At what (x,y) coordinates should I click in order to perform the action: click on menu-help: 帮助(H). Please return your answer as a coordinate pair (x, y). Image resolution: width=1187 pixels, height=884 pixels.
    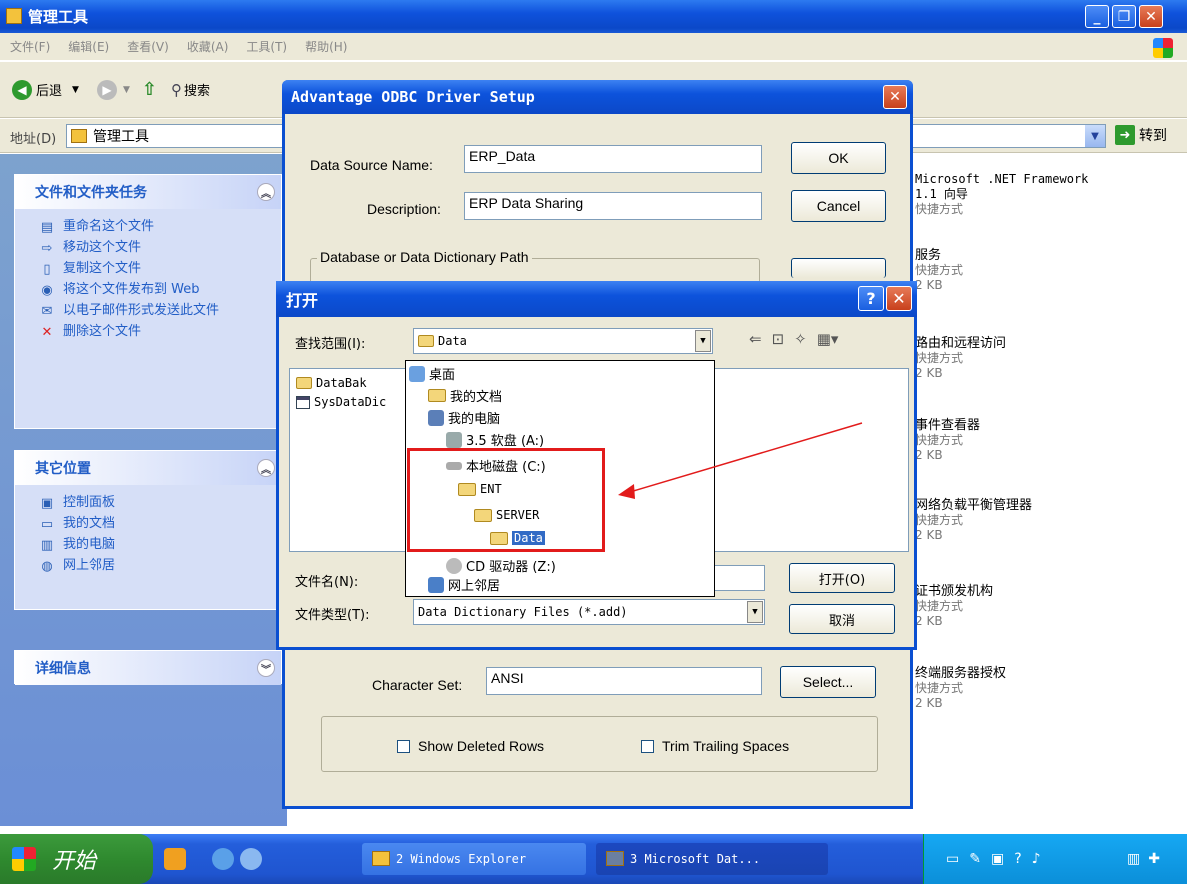
    Looking at the image, I should click on (326, 46).